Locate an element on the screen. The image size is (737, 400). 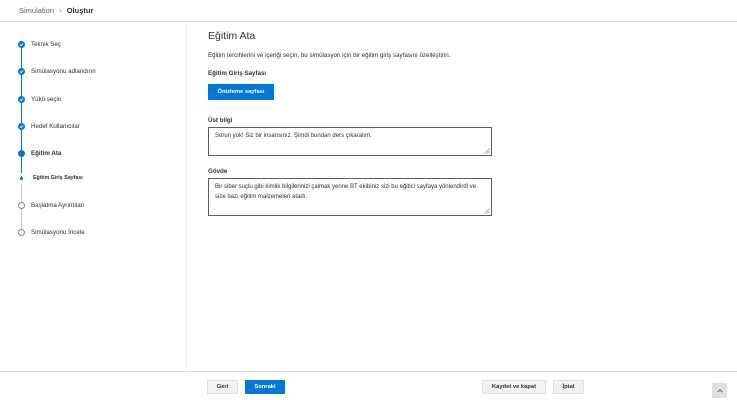
substep-egitim-giris-sayfasi: Eğitim Giriş Sayfası is located at coordinates (50, 178).